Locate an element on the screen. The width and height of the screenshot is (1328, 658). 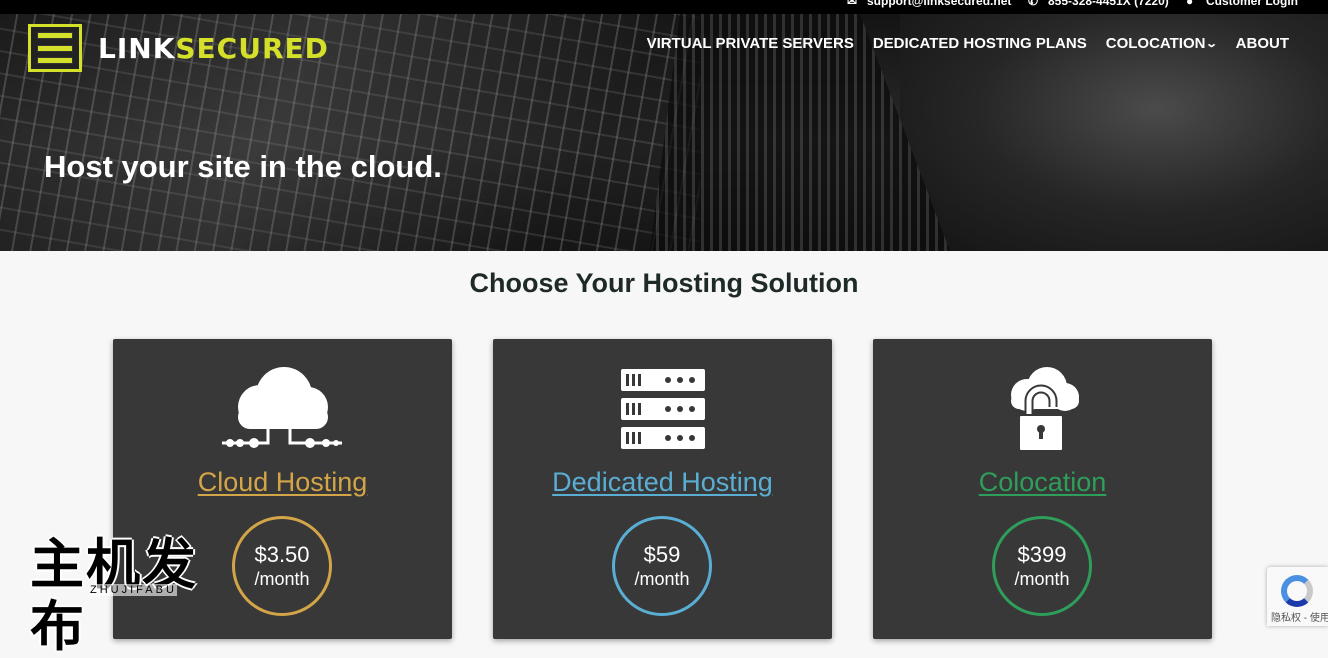
cloud-lock-icon is located at coordinates (1042, 410).